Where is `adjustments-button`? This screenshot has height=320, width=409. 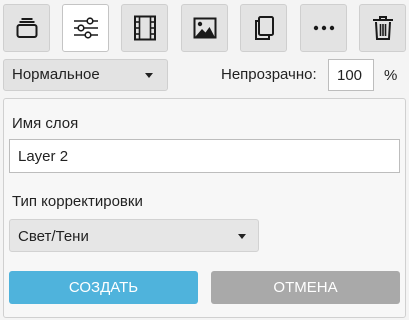 adjustments-button is located at coordinates (85, 28).